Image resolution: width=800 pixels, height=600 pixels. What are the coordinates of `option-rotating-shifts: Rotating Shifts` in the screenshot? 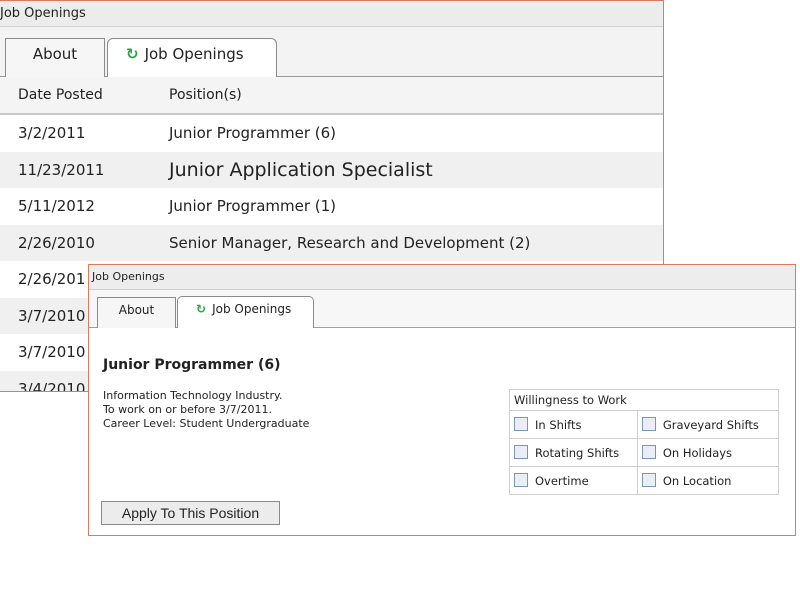 It's located at (573, 452).